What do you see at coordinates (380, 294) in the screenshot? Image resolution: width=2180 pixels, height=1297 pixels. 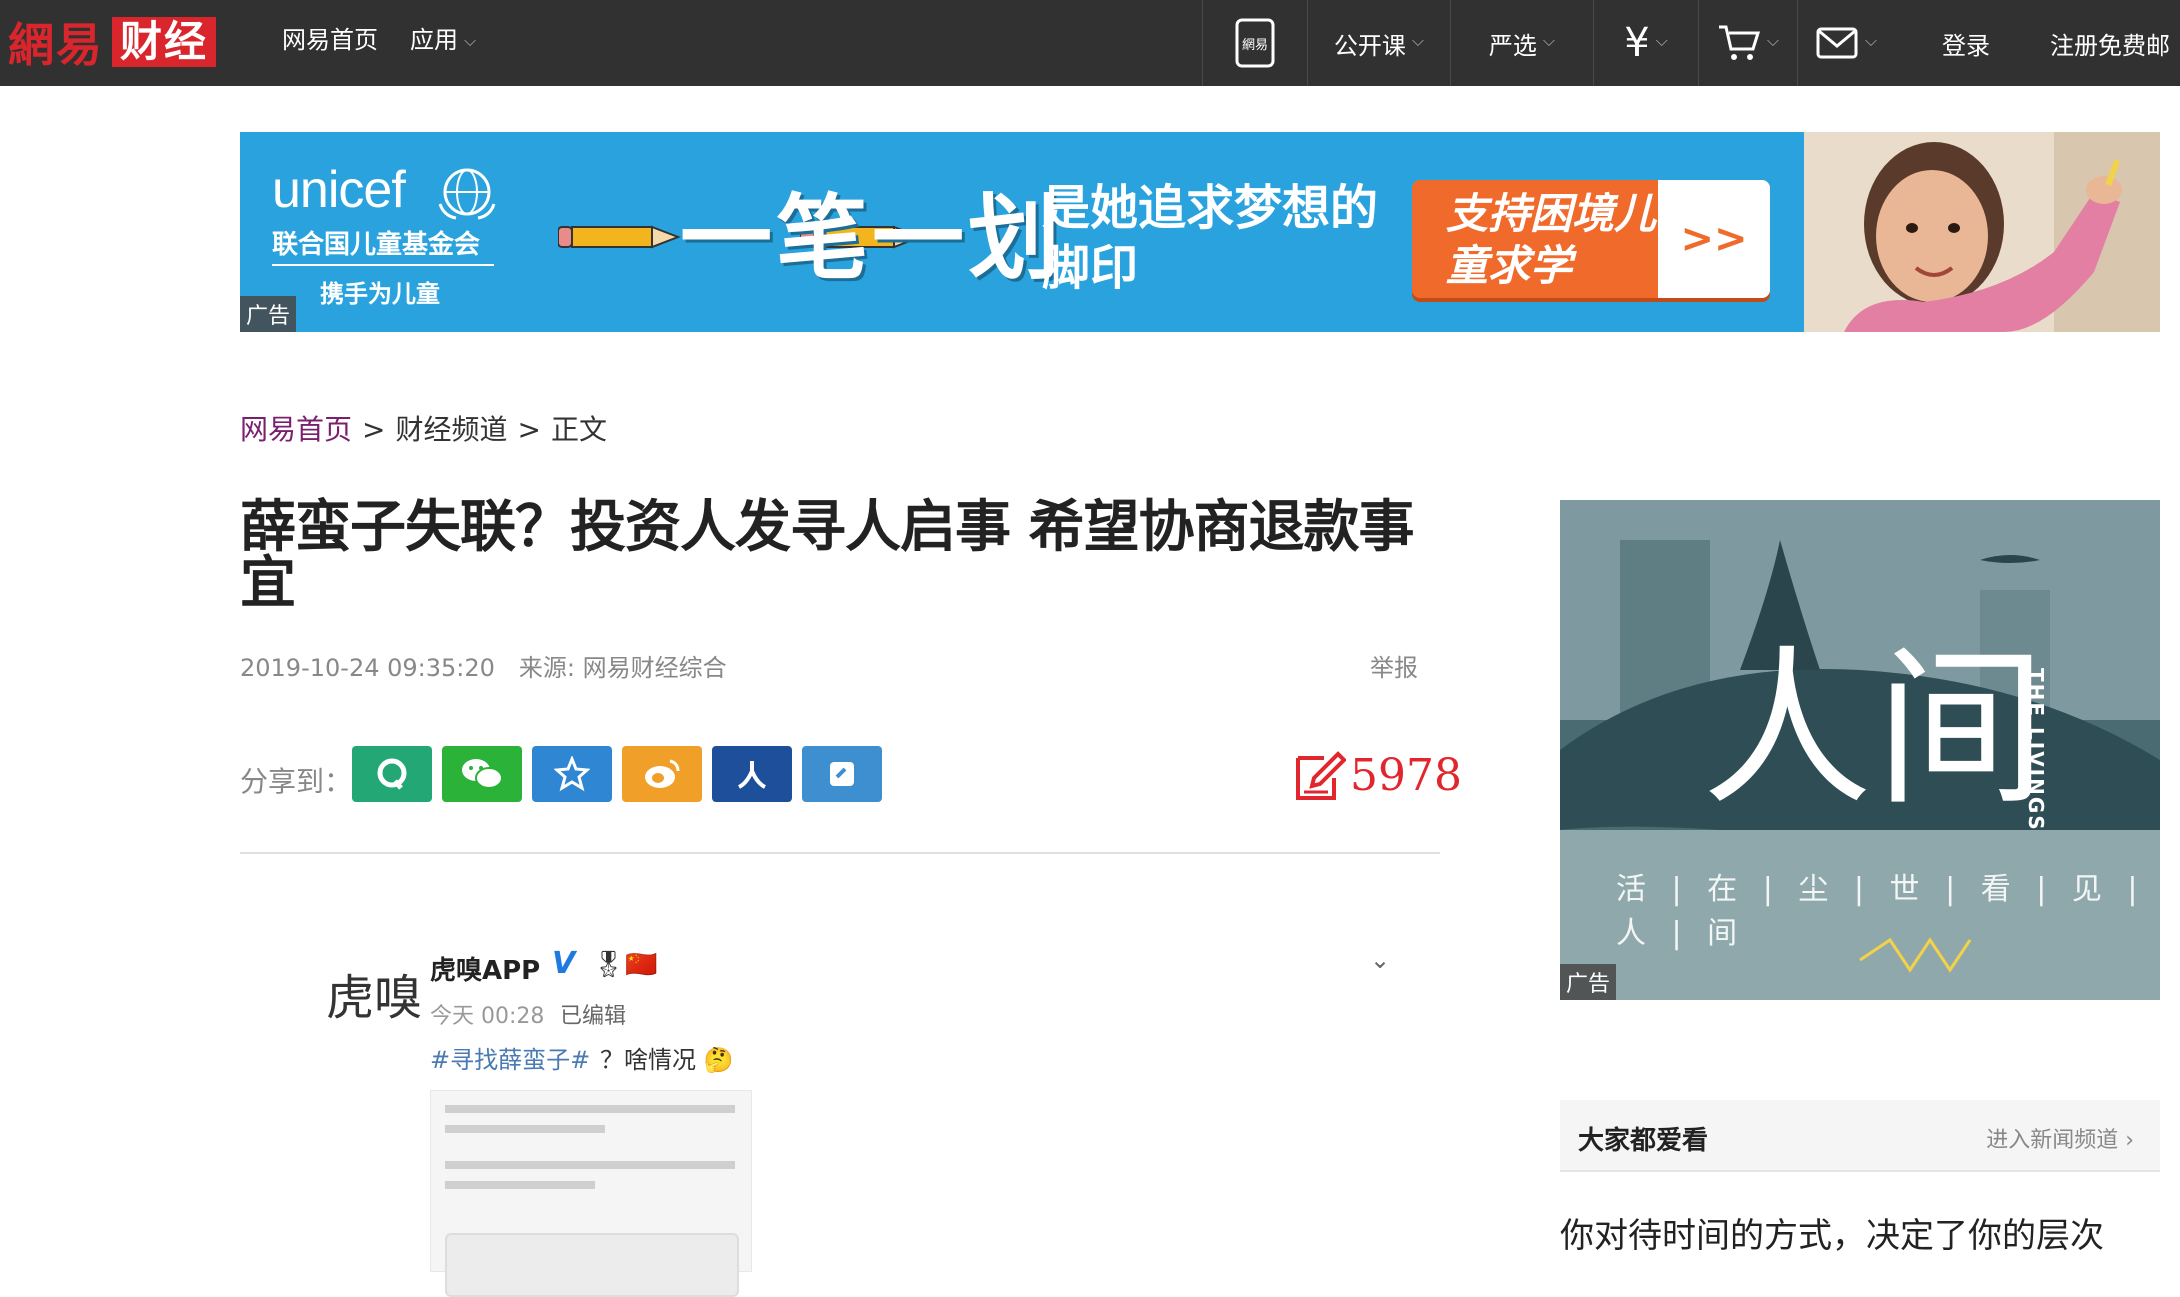 I see `unicef-tagline: 携手为儿童` at bounding box center [380, 294].